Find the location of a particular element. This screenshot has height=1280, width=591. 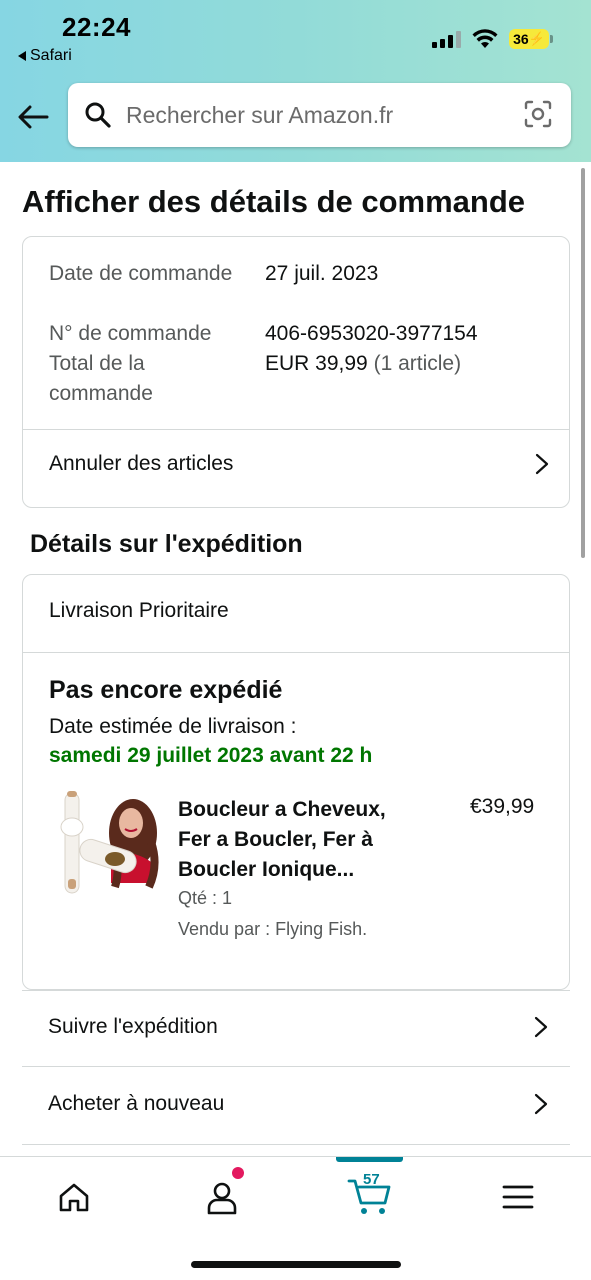

buy-again-link: Acheter à nouveau is located at coordinates (298, 1104).